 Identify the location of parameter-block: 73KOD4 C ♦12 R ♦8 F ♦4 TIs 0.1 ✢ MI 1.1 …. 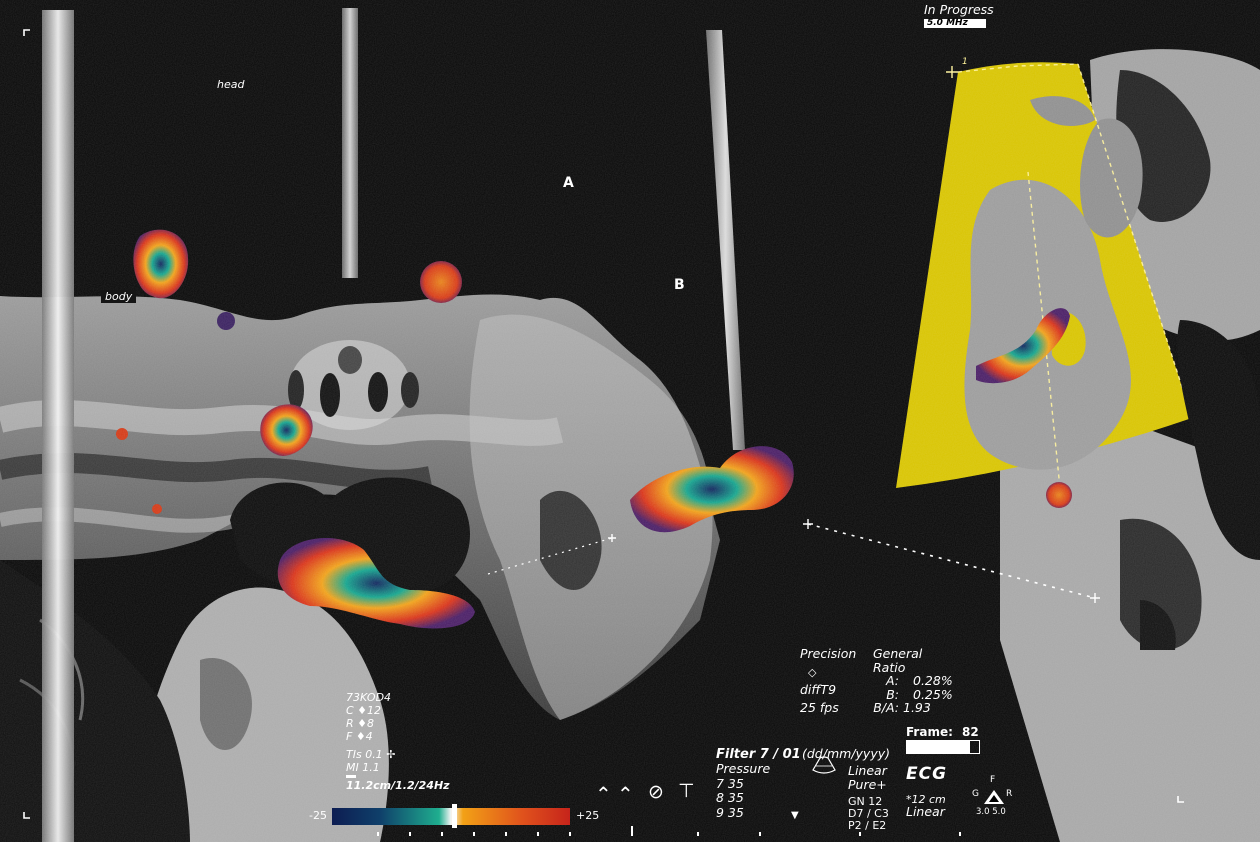
(398, 741).